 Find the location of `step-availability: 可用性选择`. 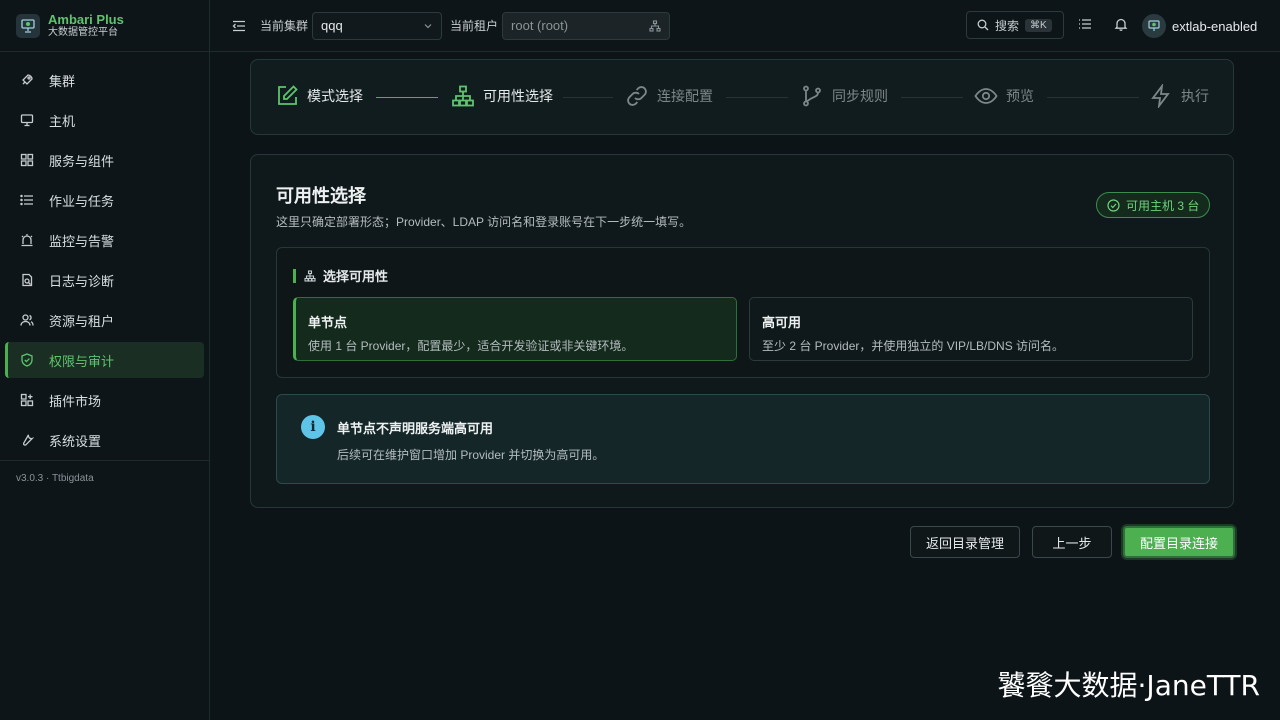

step-availability: 可用性选择 is located at coordinates (502, 96).